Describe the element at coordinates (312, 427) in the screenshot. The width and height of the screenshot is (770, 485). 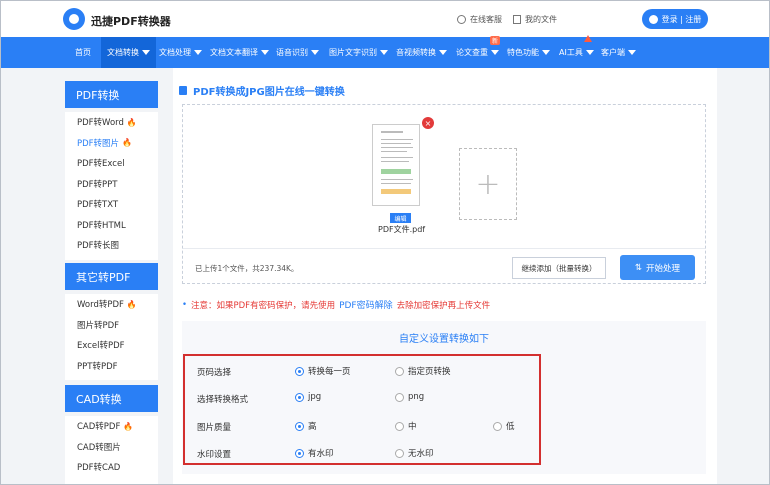
I see `option-label: 高` at that location.